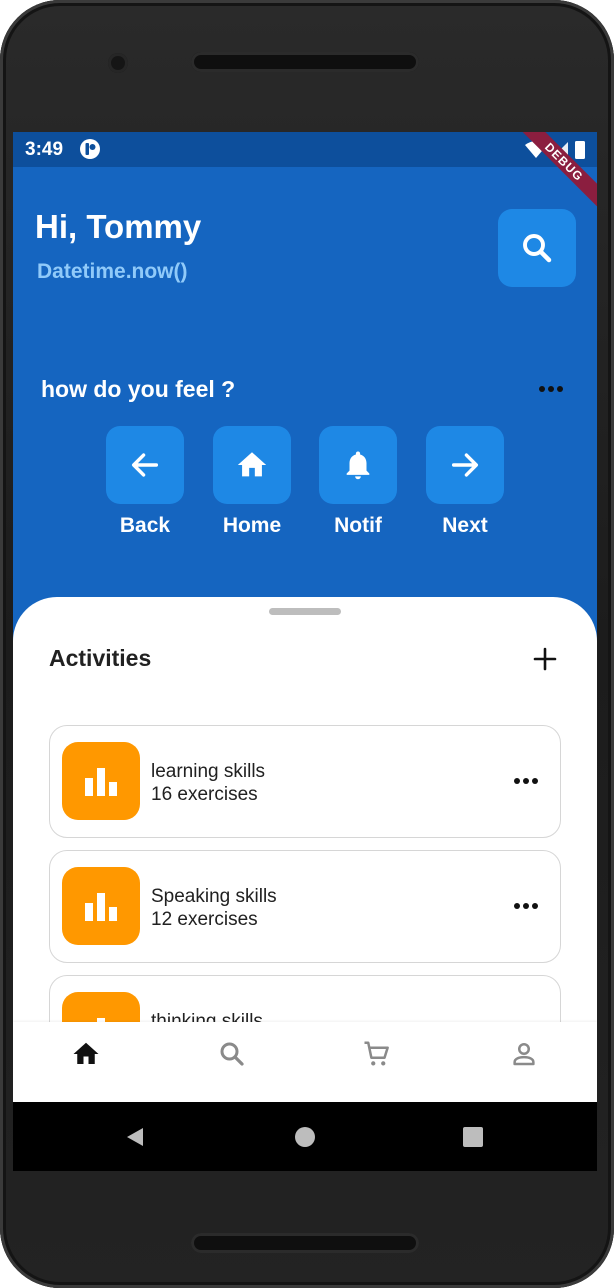 The height and width of the screenshot is (1288, 614). I want to click on bottom-speaker, so click(305, 1243).